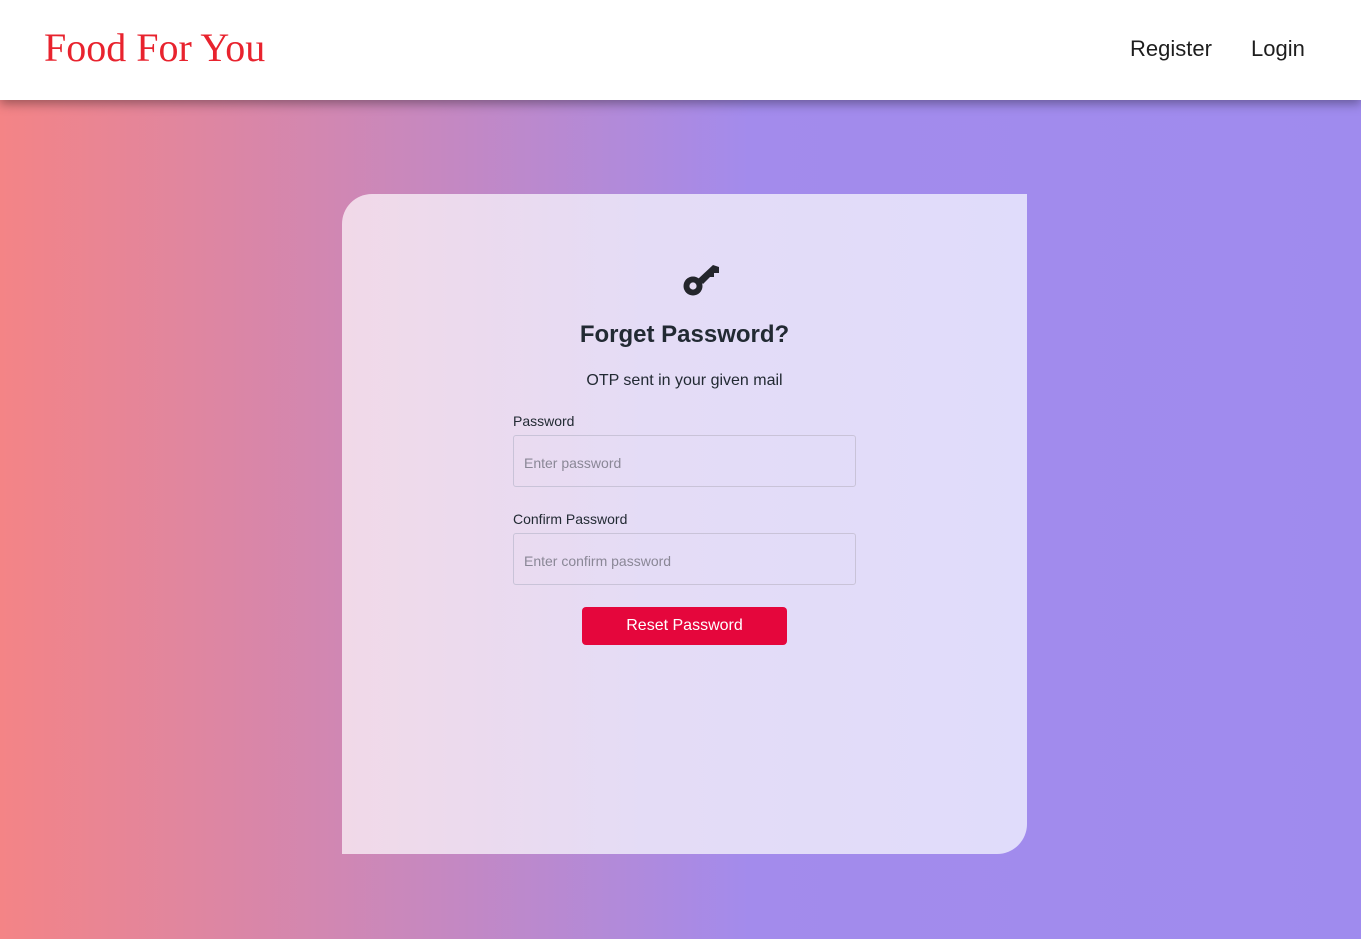  What do you see at coordinates (684, 559) in the screenshot?
I see `confirm-password-input` at bounding box center [684, 559].